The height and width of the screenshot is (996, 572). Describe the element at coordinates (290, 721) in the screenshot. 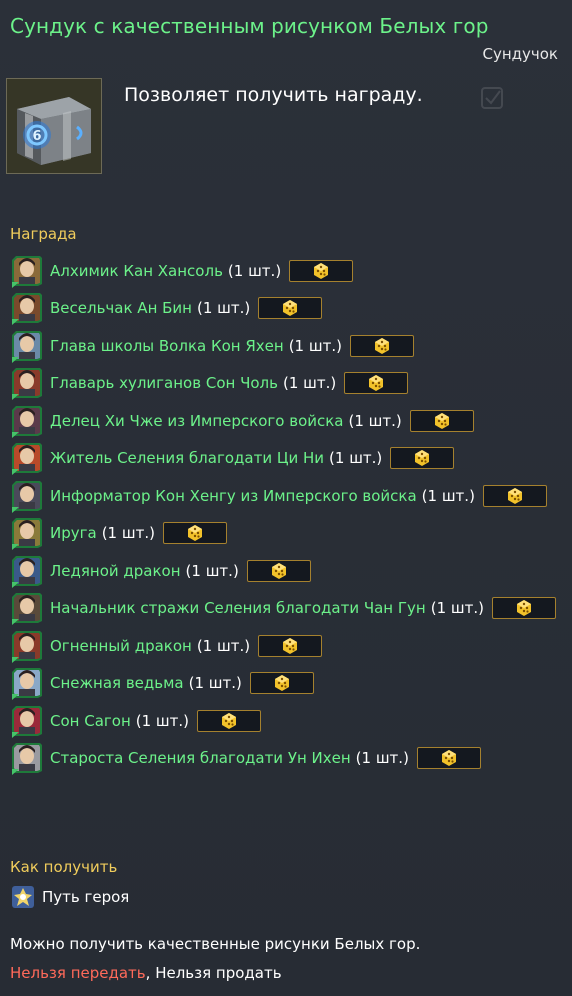

I see `reward-row: Сон Сагон (1 шт.)` at that location.